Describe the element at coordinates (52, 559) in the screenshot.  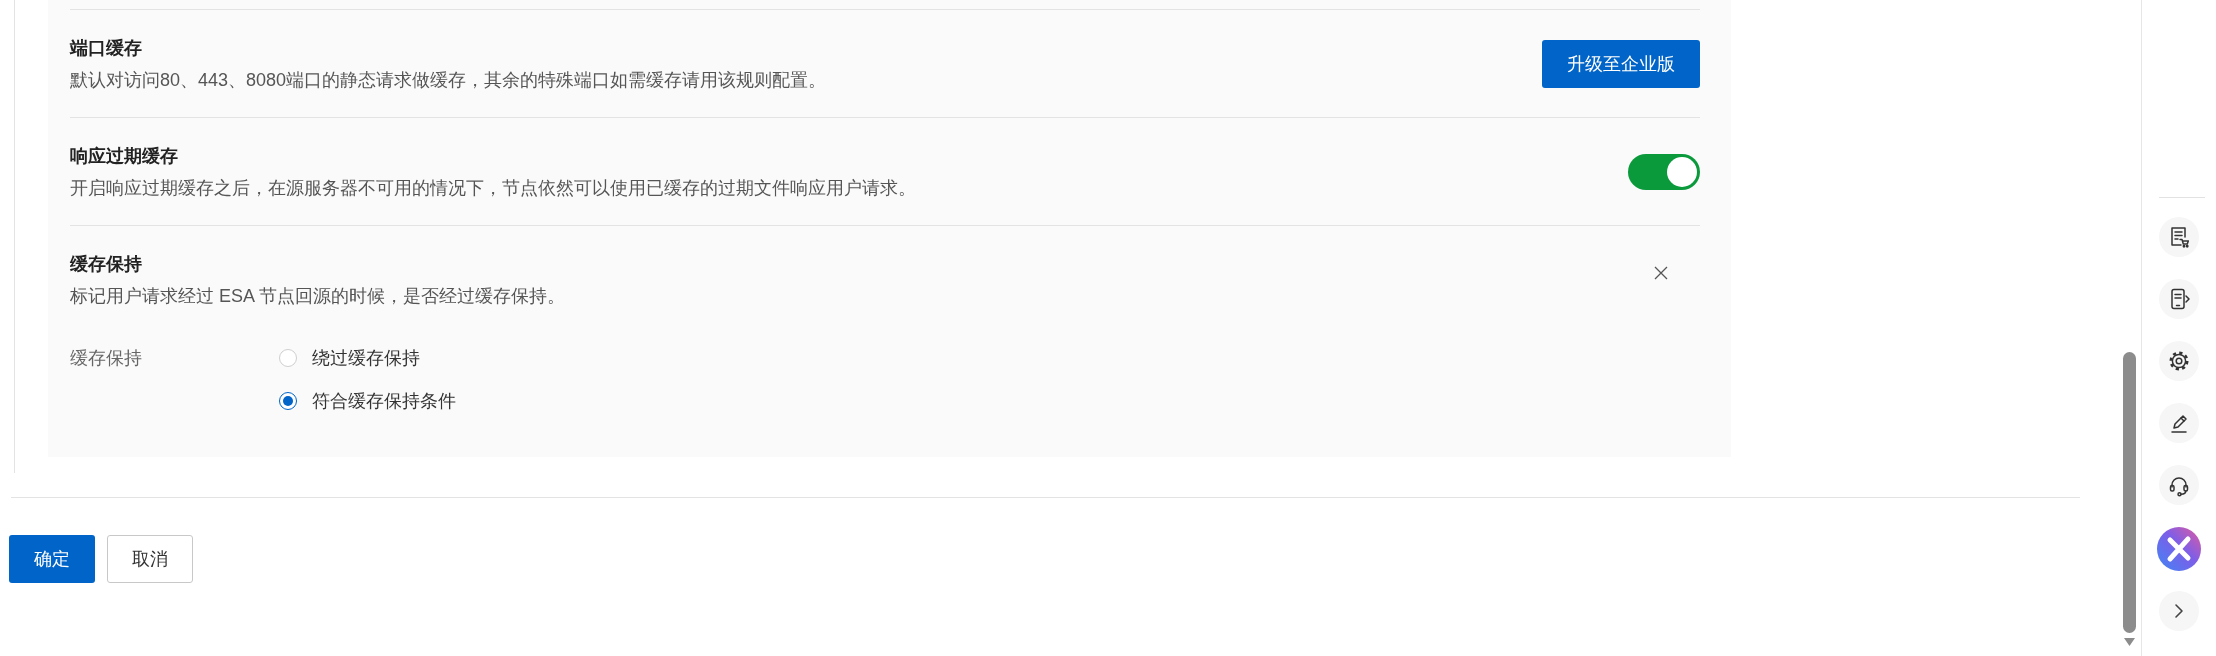
I see `confirm-button: 确定` at that location.